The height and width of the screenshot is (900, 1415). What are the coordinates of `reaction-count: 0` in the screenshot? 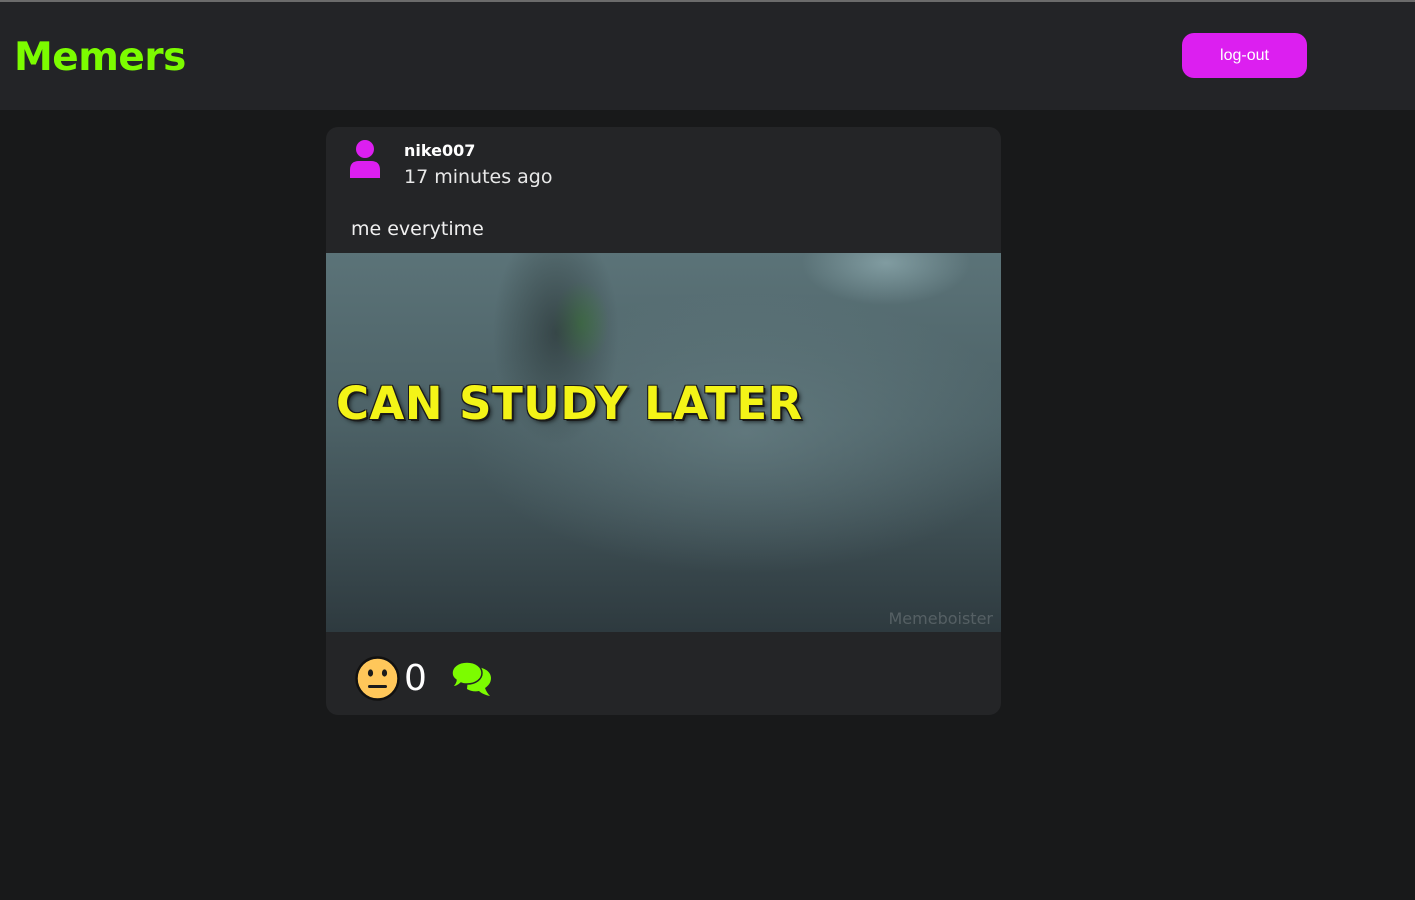 It's located at (415, 678).